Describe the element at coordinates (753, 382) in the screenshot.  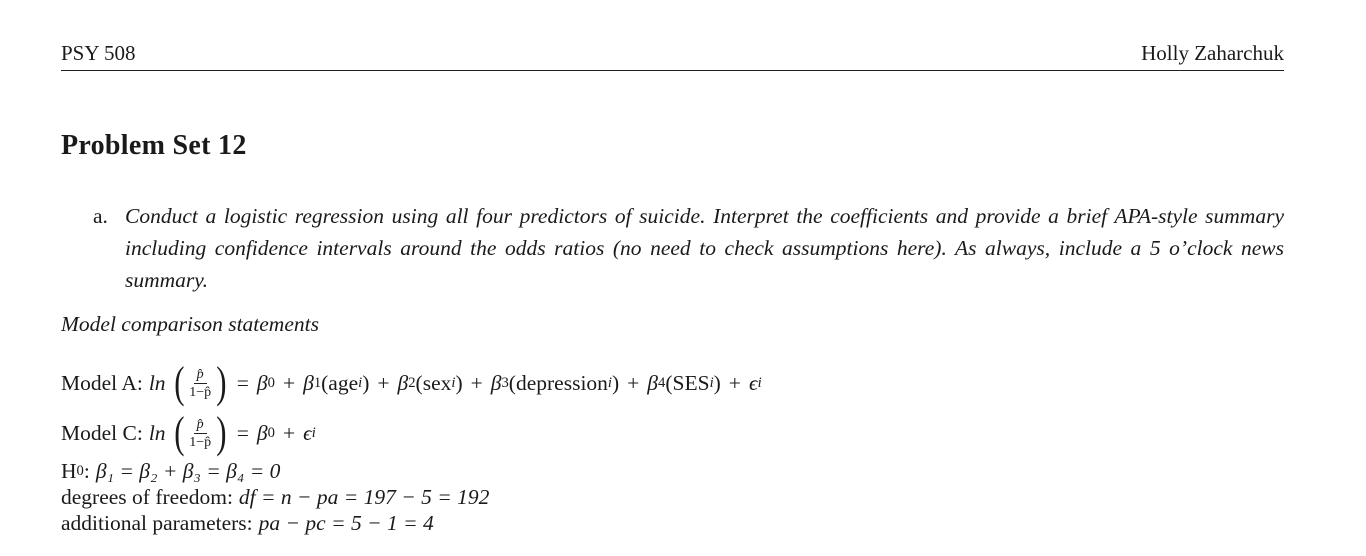
I see `model-a-error: ϵ` at that location.